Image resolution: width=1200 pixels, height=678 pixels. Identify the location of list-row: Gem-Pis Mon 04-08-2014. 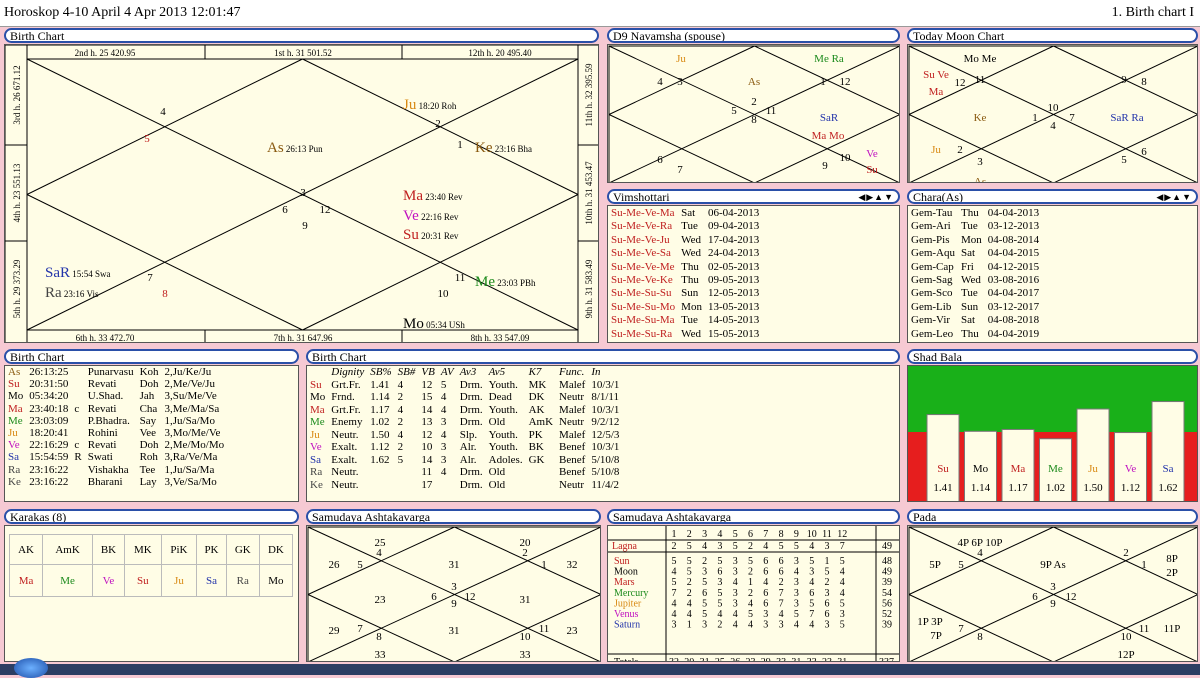
(975, 240).